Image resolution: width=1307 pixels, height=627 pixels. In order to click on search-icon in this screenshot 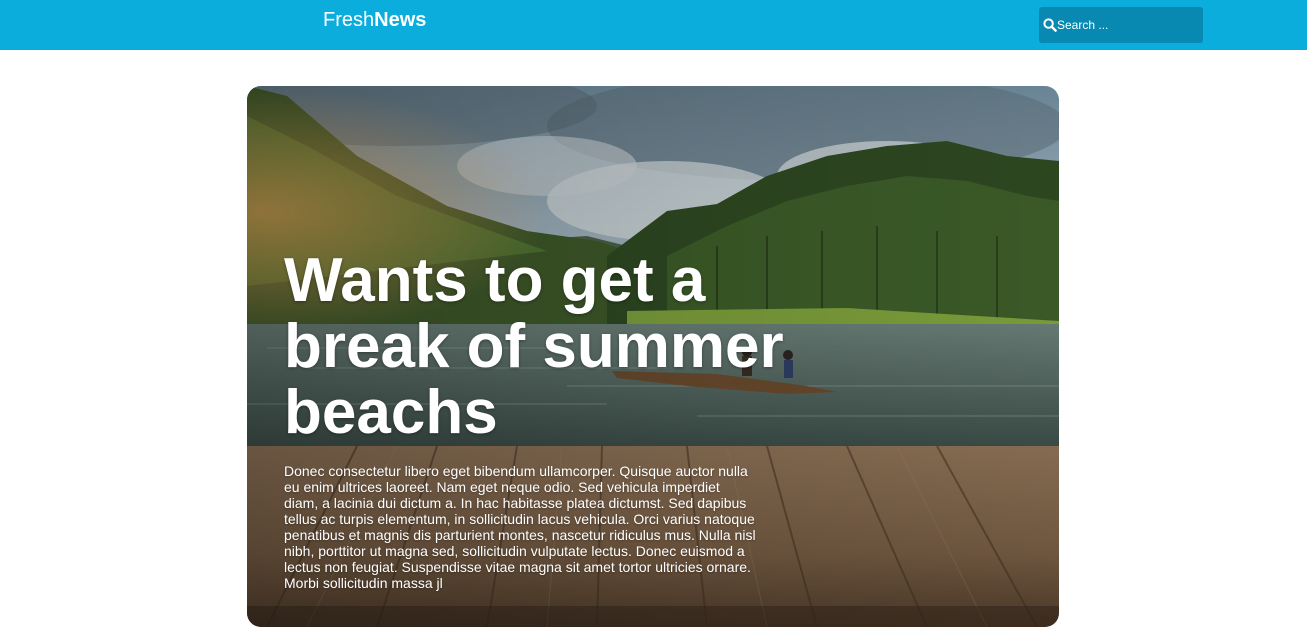, I will do `click(1050, 25)`.